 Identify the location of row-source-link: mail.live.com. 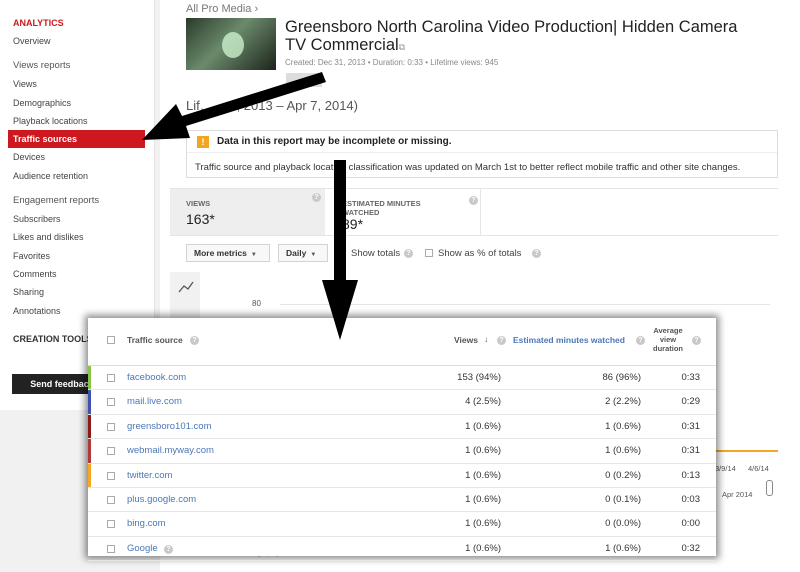
(154, 401).